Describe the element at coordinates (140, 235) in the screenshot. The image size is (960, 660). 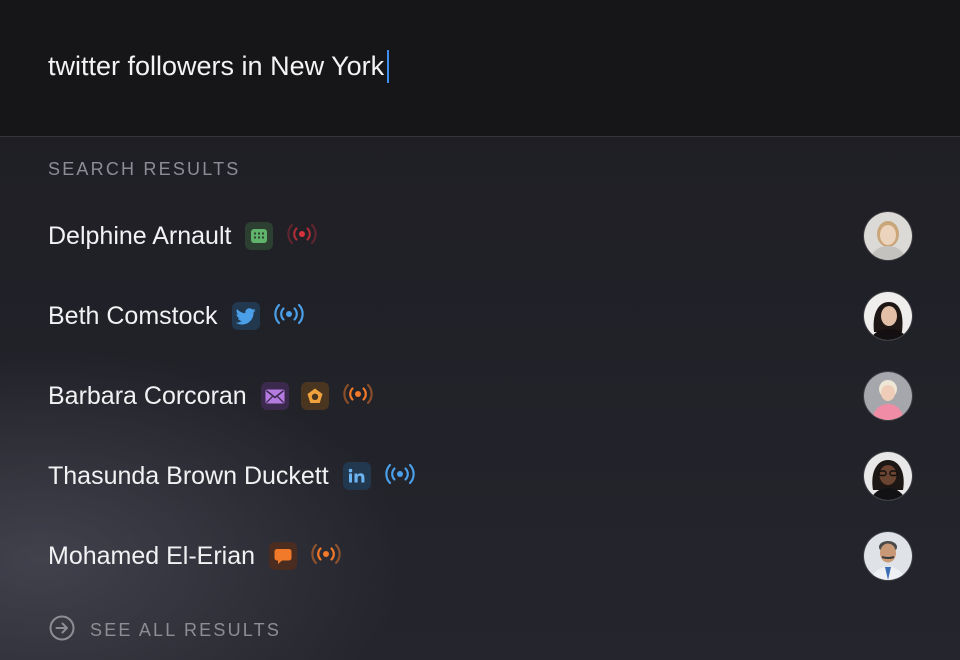
I see `result-name: Delphine Arnault` at that location.